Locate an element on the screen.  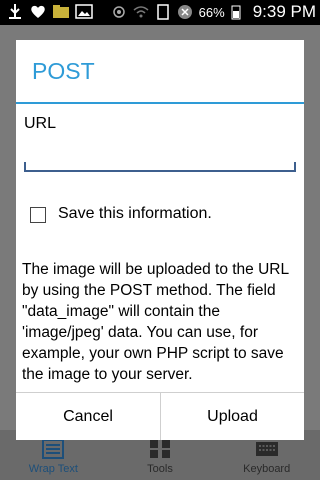
image-icon is located at coordinates (84, 12).